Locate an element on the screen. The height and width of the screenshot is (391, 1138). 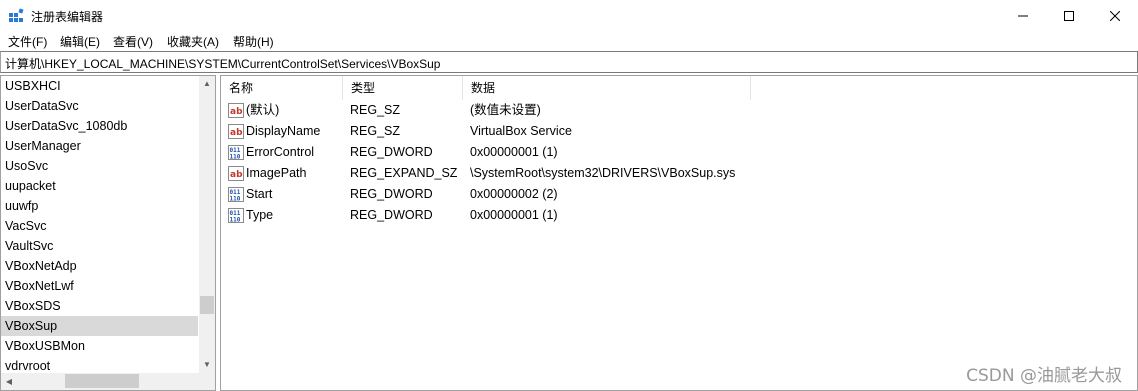
menu-edit: 编辑(E) is located at coordinates (80, 41).